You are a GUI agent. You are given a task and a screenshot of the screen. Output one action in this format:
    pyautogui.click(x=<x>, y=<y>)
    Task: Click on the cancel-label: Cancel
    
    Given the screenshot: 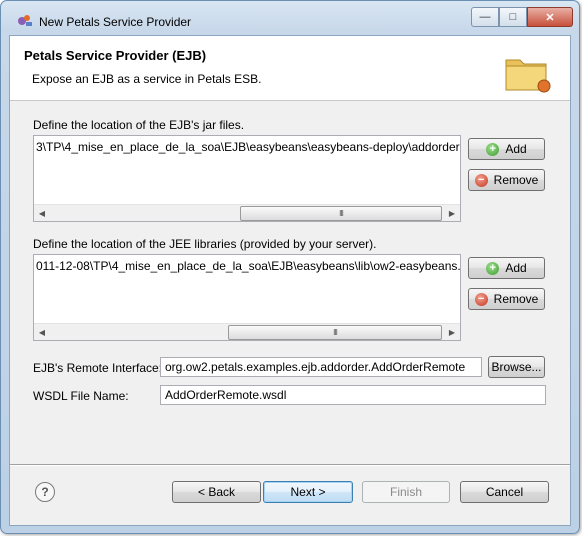 What is the action you would take?
    pyautogui.click(x=504, y=492)
    